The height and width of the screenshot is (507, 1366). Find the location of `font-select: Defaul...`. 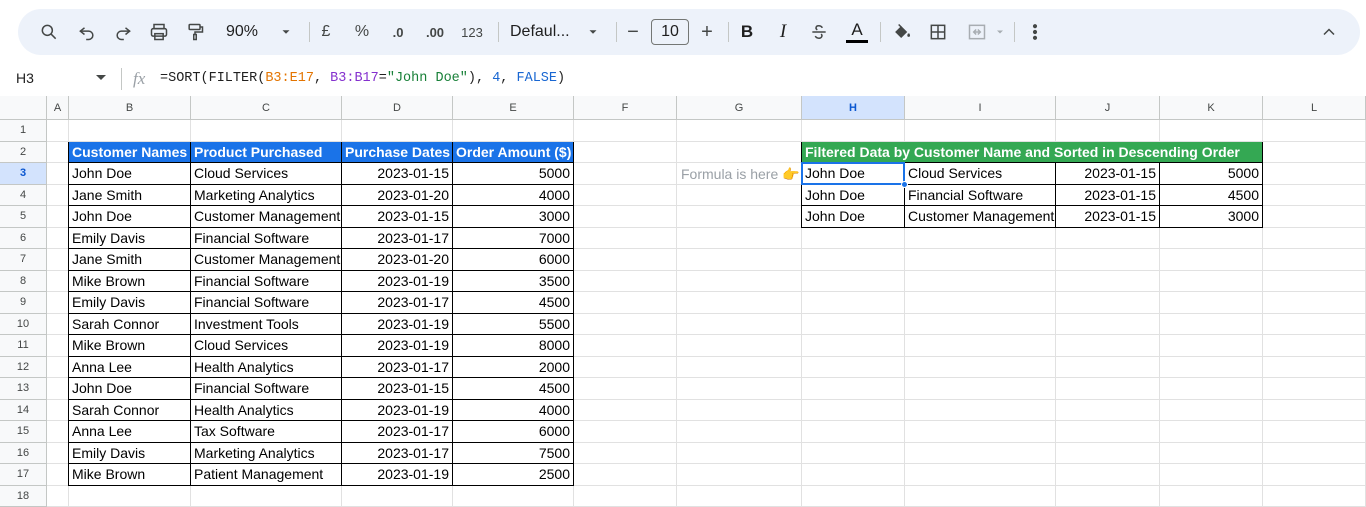

font-select: Defaul... is located at coordinates (543, 32).